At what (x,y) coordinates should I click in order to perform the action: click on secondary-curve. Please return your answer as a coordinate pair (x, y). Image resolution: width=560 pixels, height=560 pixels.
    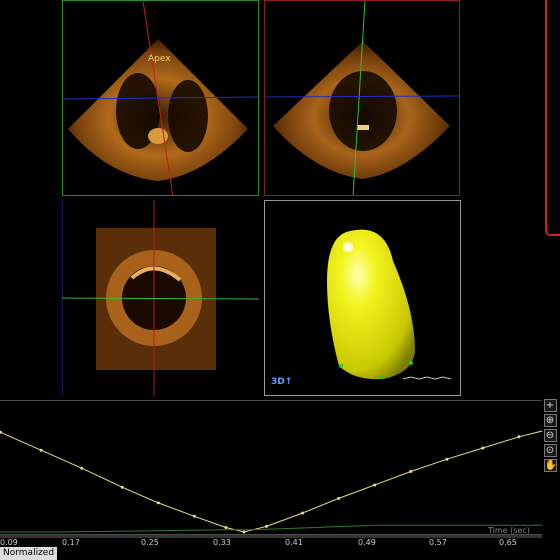
    Looking at the image, I should click on (271, 528).